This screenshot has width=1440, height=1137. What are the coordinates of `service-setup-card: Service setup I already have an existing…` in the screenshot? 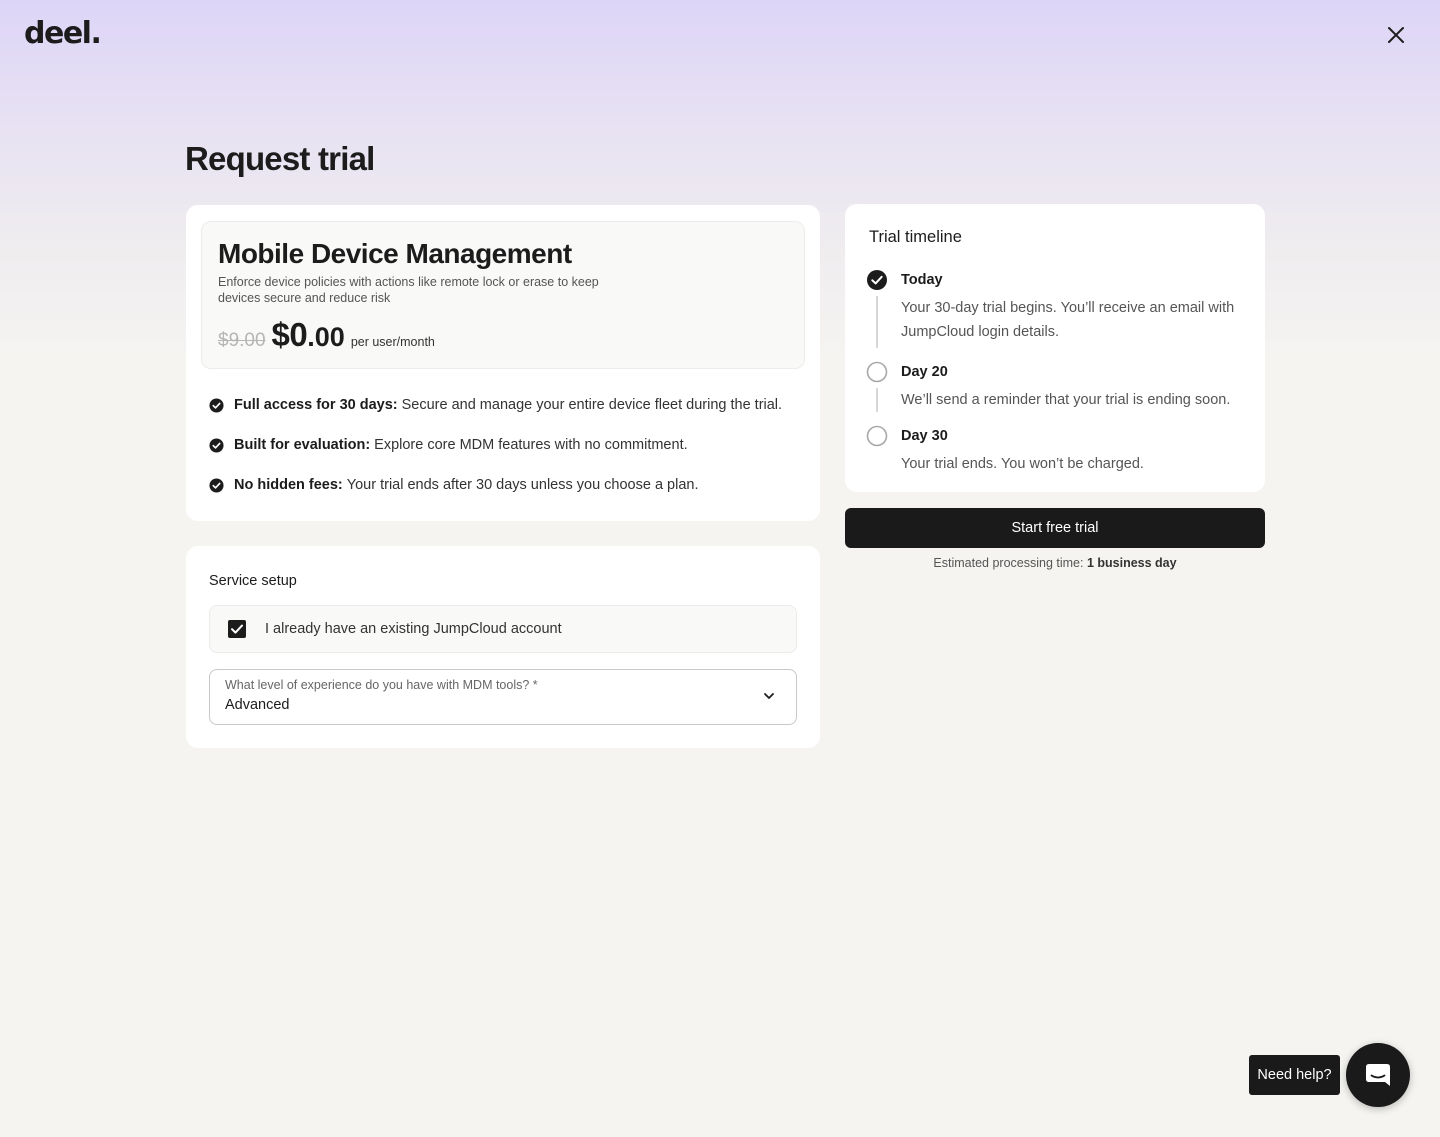 It's located at (503, 647).